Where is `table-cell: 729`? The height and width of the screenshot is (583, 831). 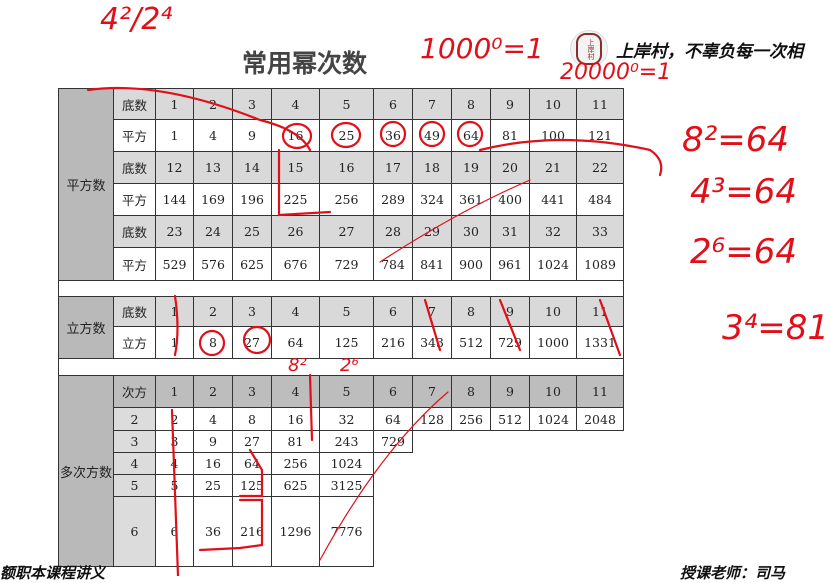
table-cell: 729 is located at coordinates (393, 441).